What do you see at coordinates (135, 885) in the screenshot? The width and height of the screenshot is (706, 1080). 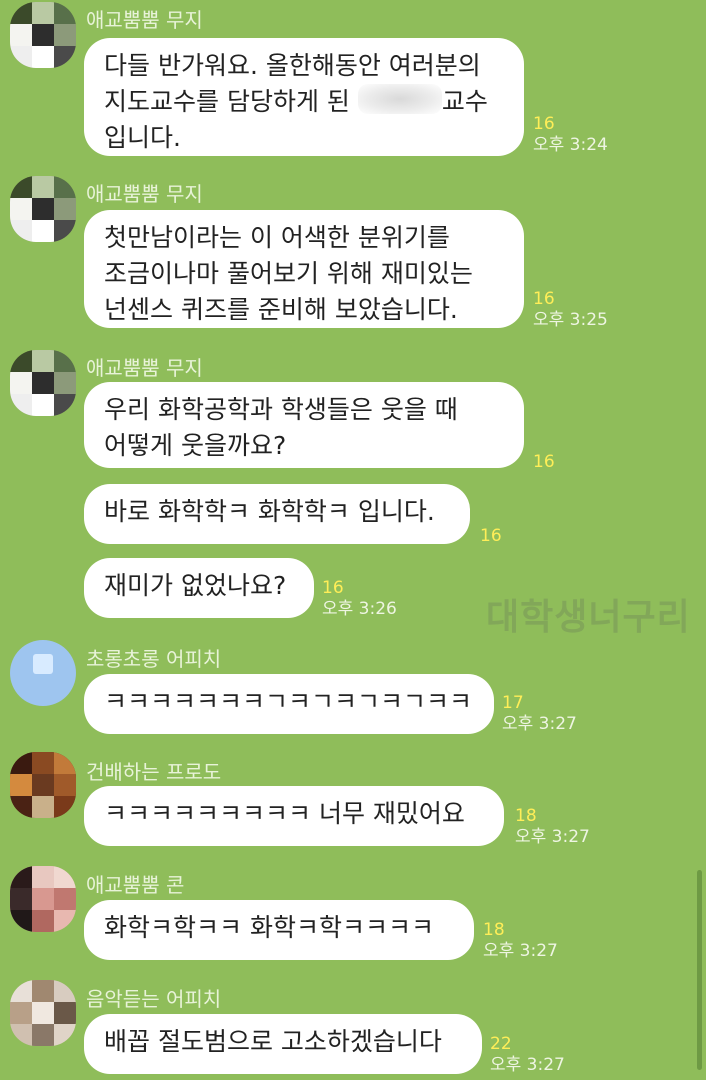 I see `sender-name: 애교뿜뿜 콘` at bounding box center [135, 885].